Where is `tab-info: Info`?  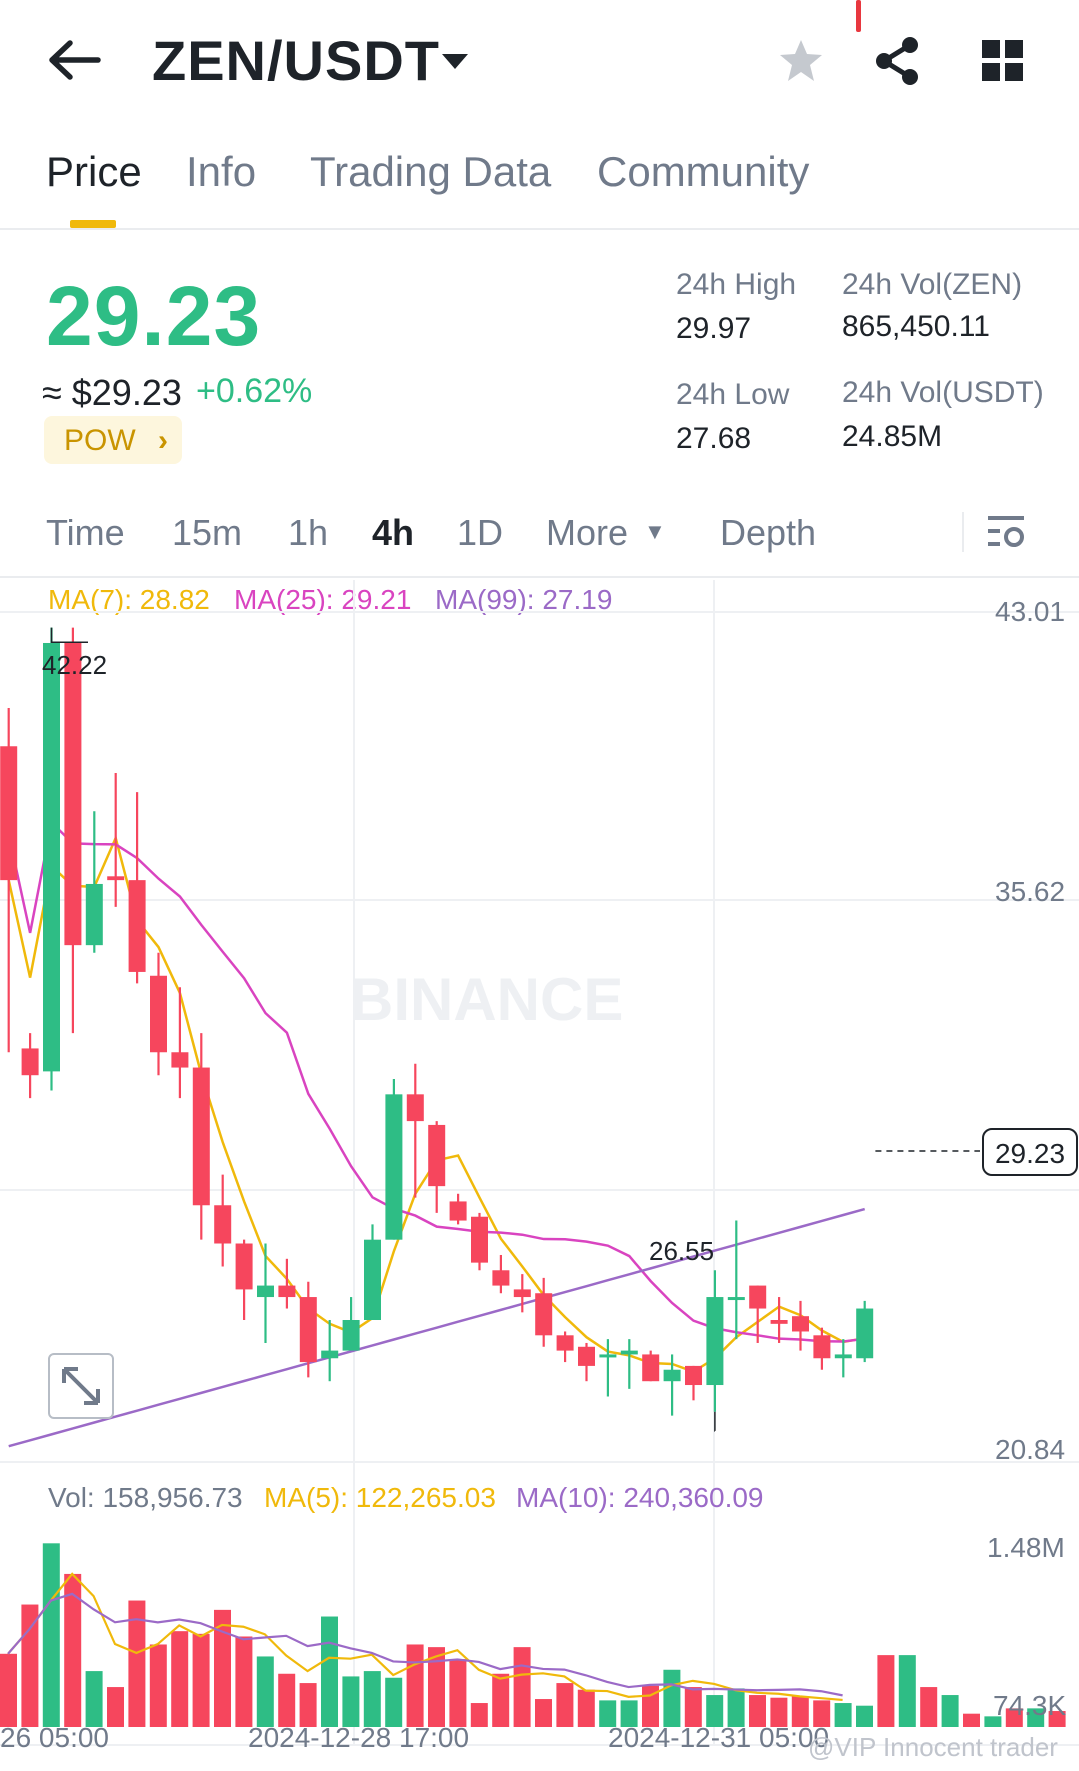
tab-info: Info is located at coordinates (221, 172).